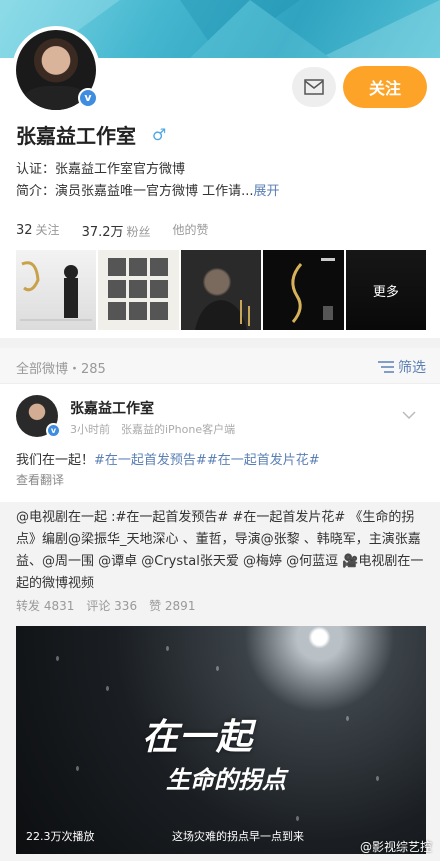 This screenshot has height=861, width=440. I want to click on feed-filter-bar: 全部微博・285 筛选, so click(220, 366).